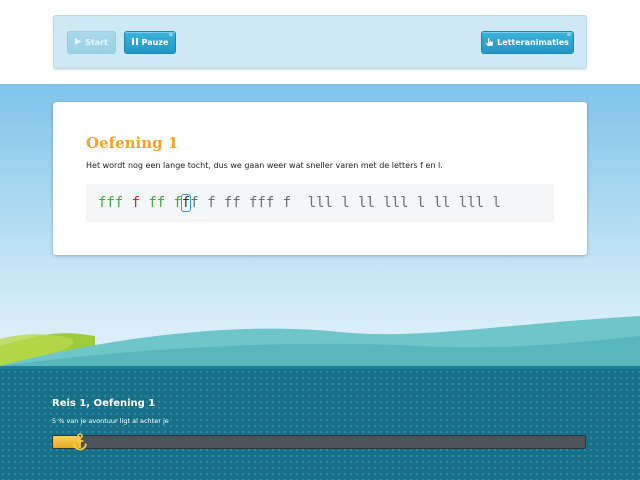 Image resolution: width=640 pixels, height=480 pixels. I want to click on pause-button-label: Pauze, so click(155, 42).